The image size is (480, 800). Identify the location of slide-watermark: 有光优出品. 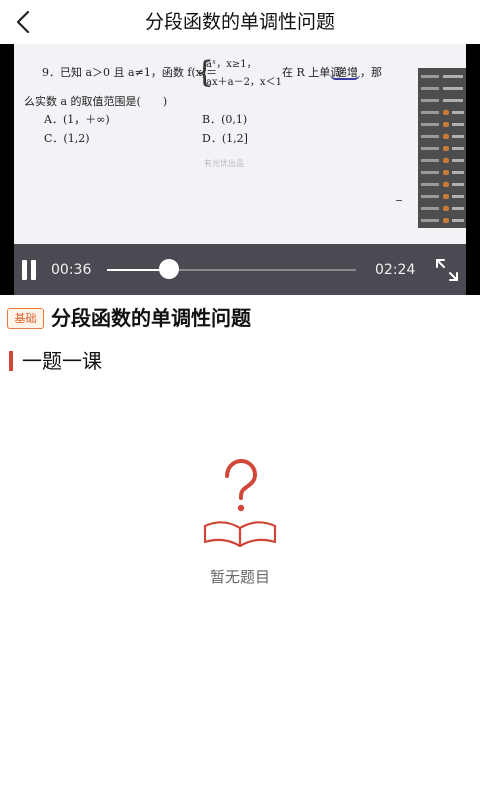
(224, 163).